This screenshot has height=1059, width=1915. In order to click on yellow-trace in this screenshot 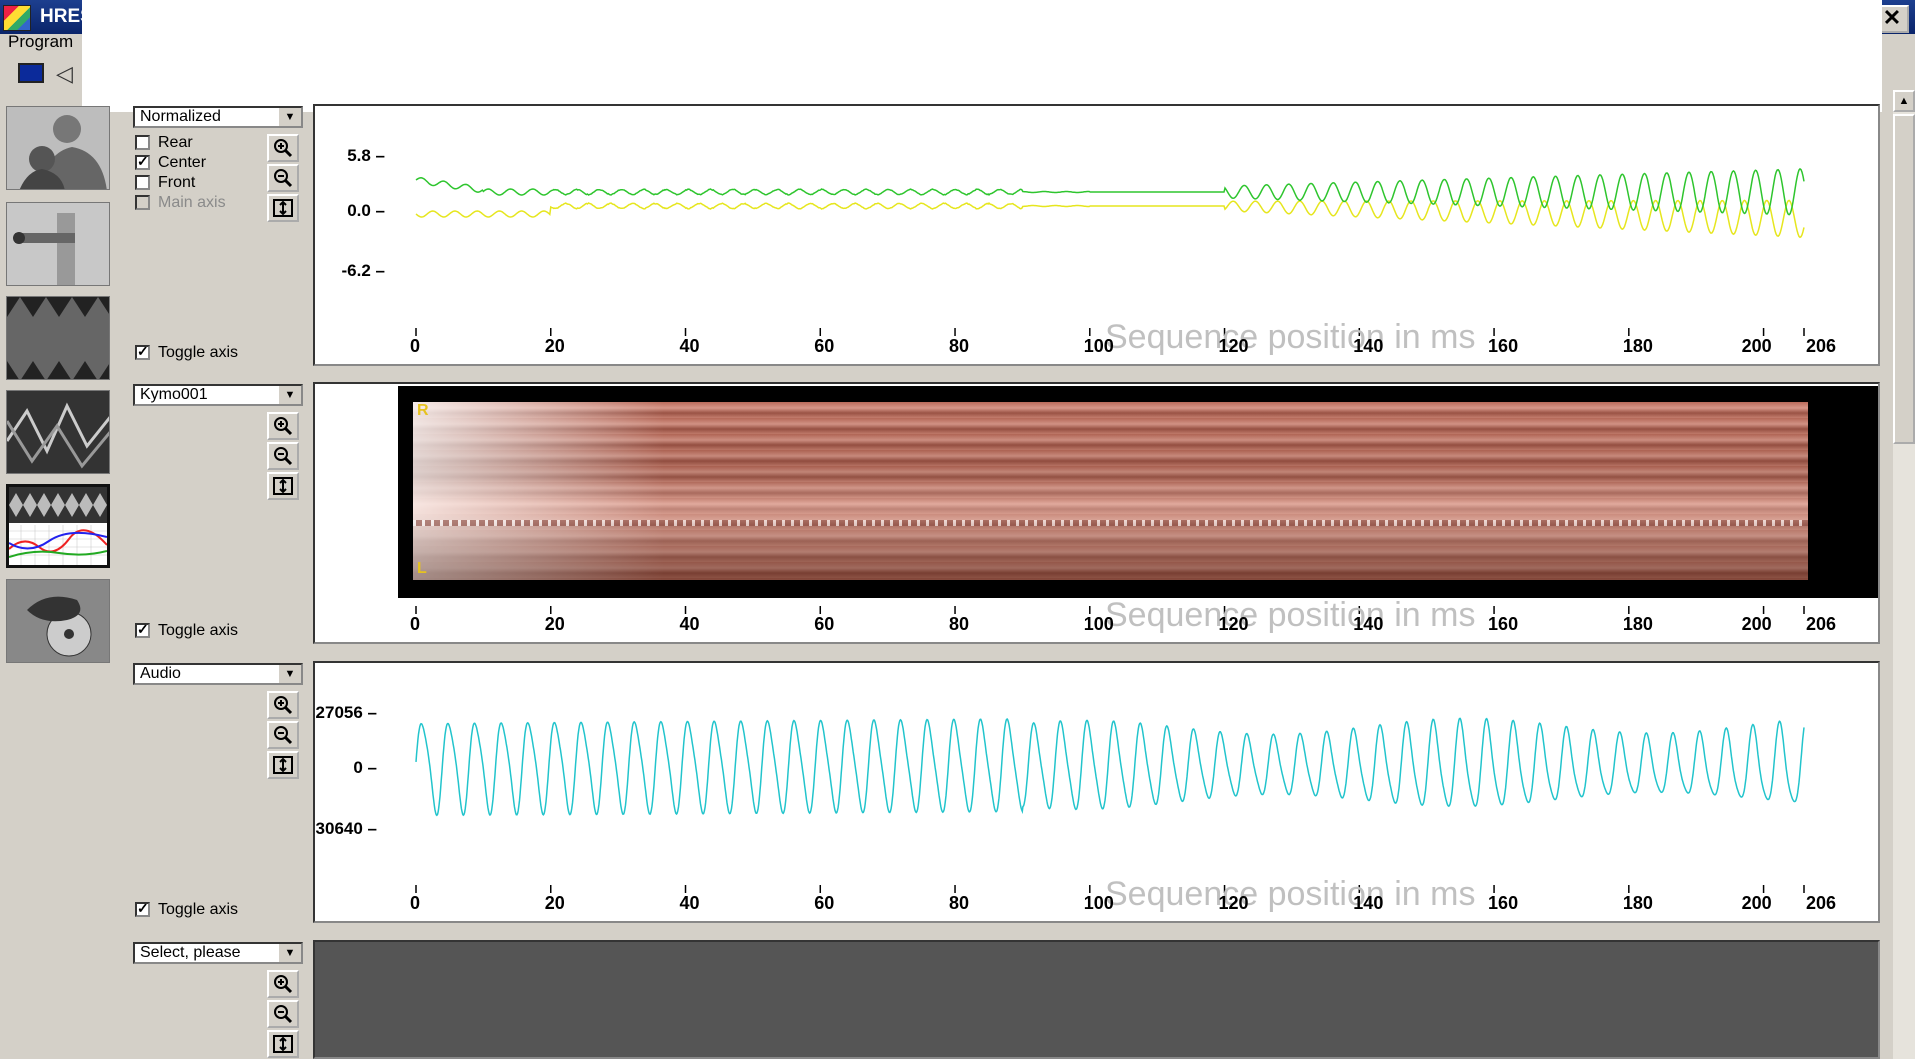, I will do `click(1110, 218)`.